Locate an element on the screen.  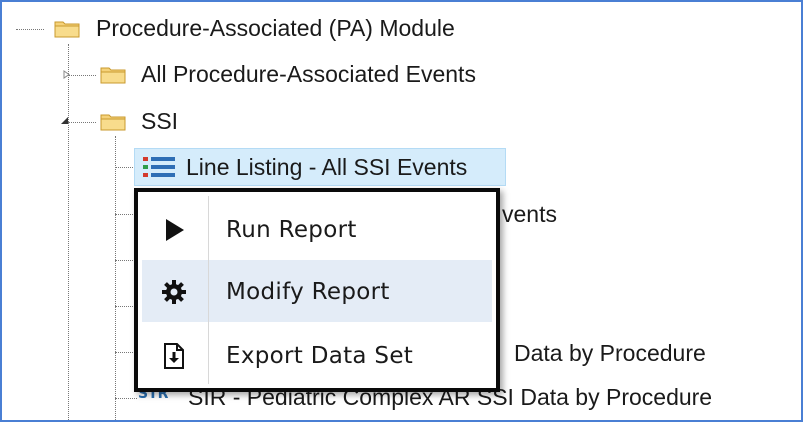
export-file-icon is located at coordinates (174, 356).